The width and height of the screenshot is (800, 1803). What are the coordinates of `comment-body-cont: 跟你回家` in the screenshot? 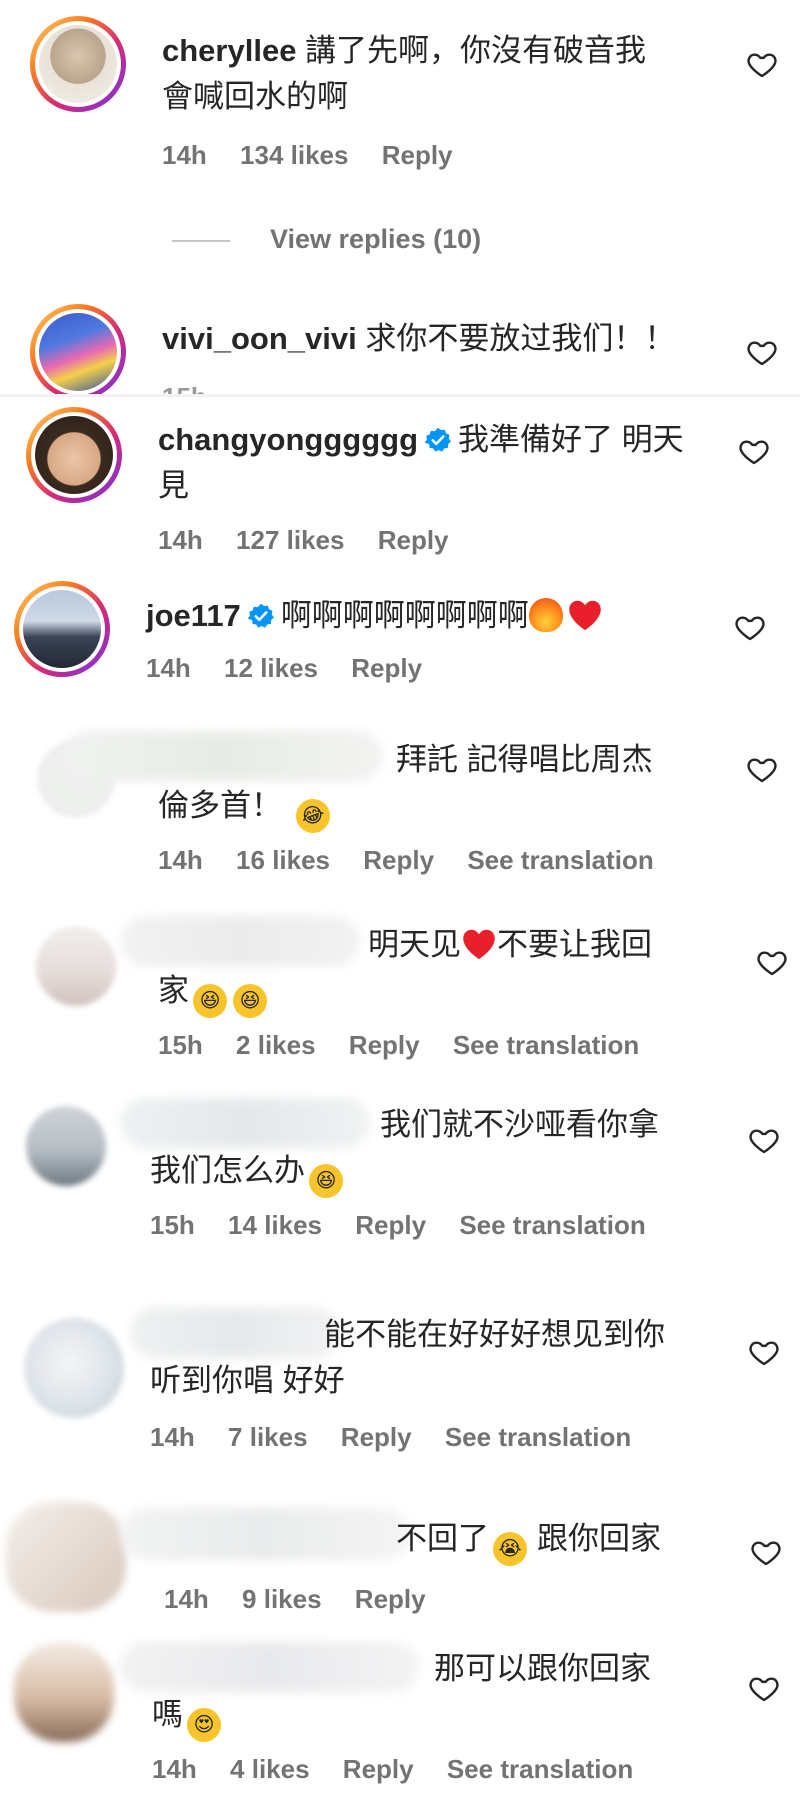 It's located at (599, 1538).